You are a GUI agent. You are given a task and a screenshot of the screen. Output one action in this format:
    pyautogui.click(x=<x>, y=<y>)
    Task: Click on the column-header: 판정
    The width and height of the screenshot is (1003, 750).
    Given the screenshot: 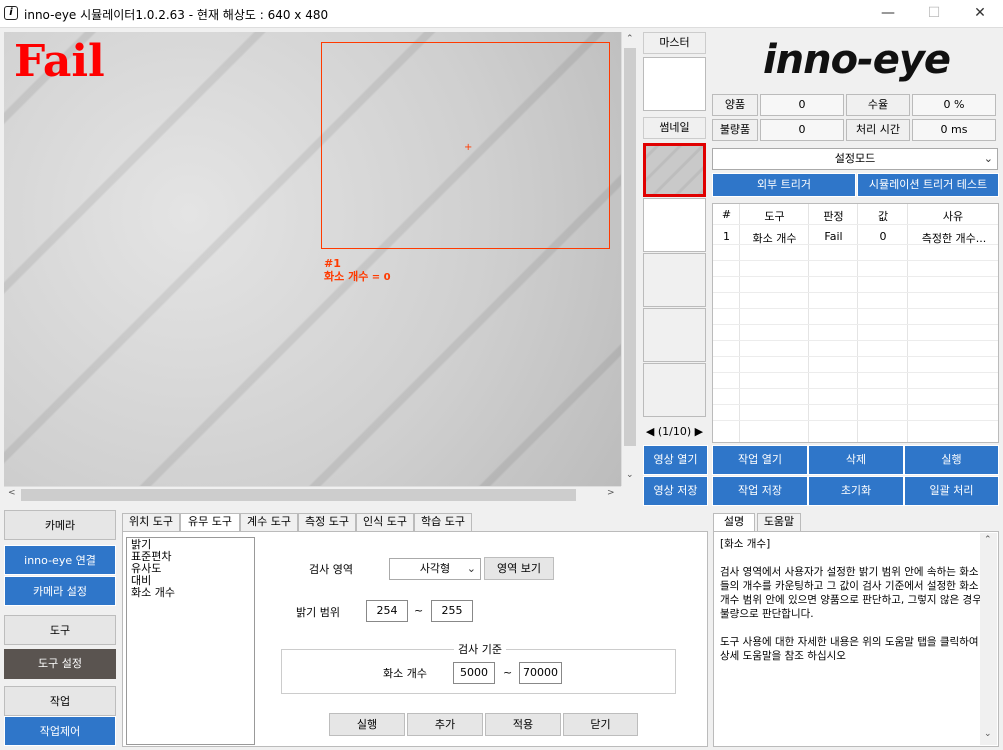 What is the action you would take?
    pyautogui.click(x=833, y=216)
    